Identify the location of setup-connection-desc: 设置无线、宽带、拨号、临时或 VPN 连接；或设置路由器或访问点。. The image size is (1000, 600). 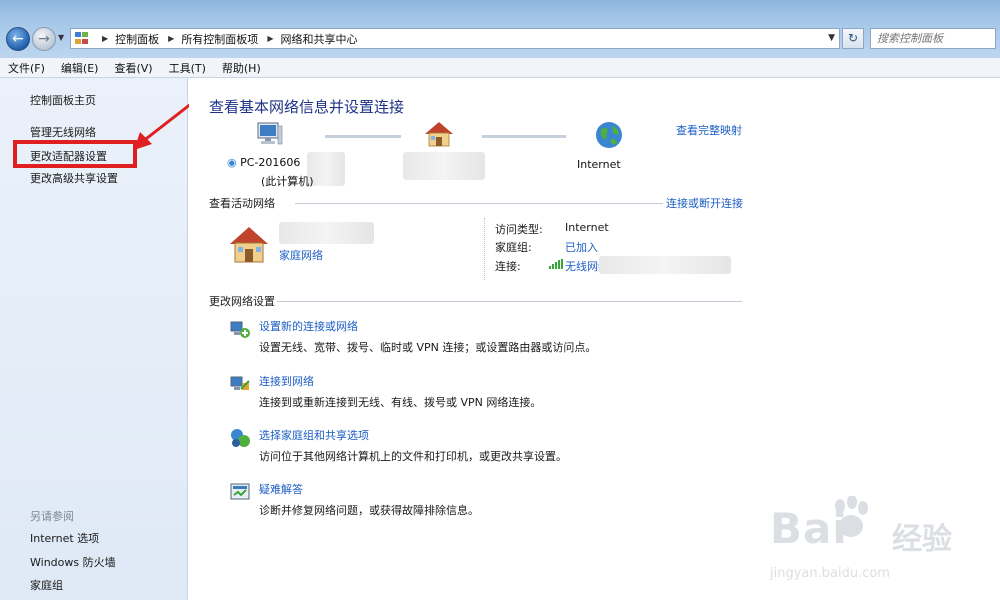
(428, 347).